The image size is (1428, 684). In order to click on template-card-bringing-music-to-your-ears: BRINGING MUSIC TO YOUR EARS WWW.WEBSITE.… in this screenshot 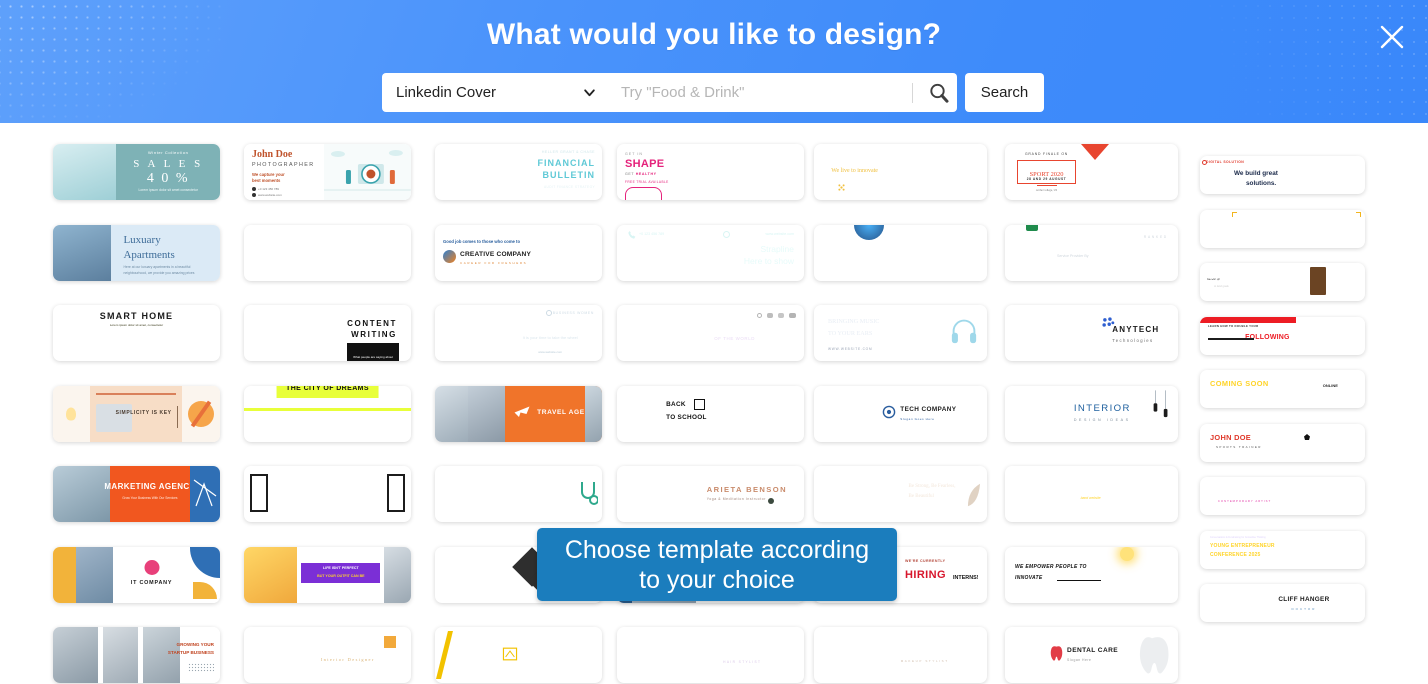, I will do `click(900, 333)`.